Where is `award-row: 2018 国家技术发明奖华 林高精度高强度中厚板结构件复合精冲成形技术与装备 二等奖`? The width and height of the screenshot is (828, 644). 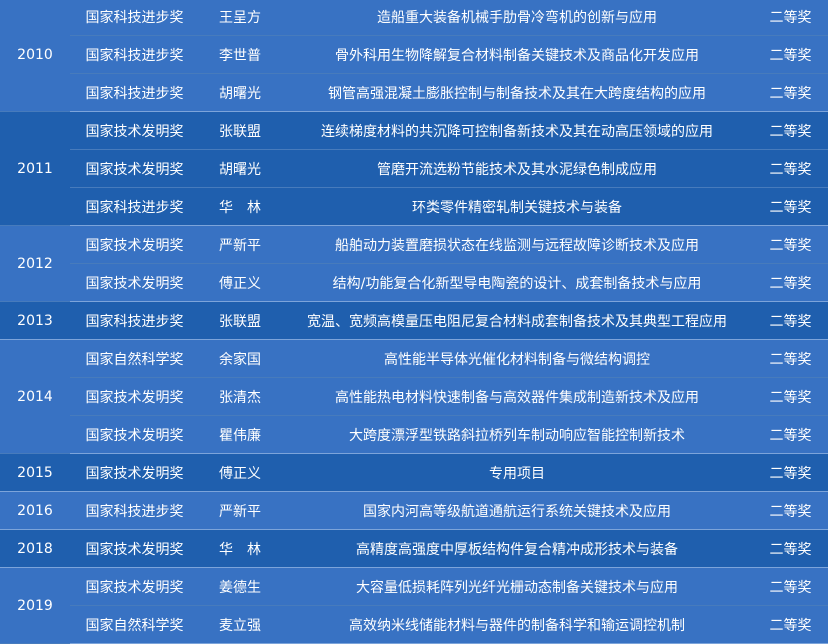 award-row: 2018 国家技术发明奖华 林高精度高强度中厚板结构件复合精冲成形技术与装备 二等奖 is located at coordinates (414, 548).